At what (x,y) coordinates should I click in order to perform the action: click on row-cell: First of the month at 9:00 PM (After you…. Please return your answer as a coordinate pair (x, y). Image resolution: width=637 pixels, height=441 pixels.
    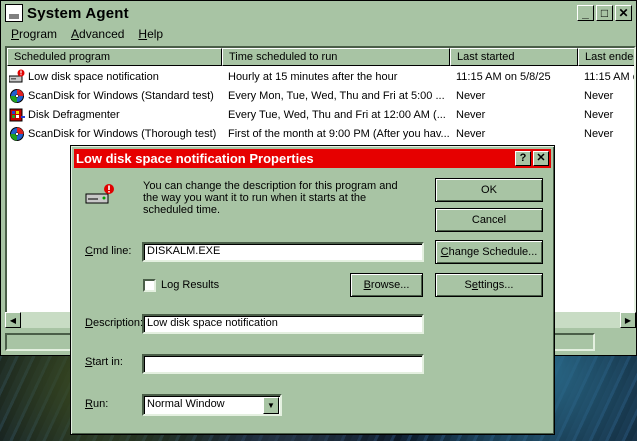
    Looking at the image, I should click on (339, 133).